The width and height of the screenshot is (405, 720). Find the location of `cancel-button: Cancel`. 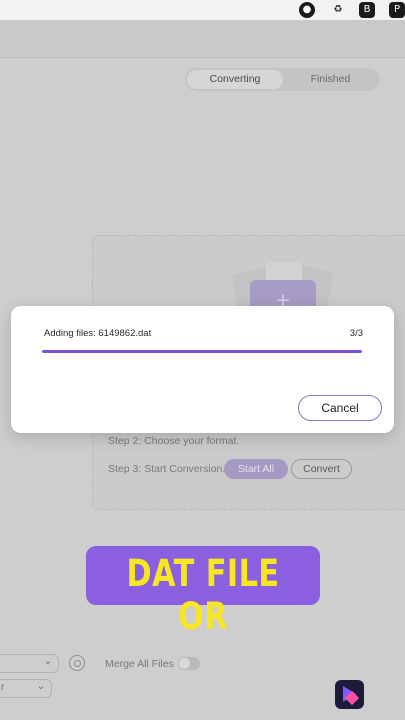

cancel-button: Cancel is located at coordinates (340, 408).